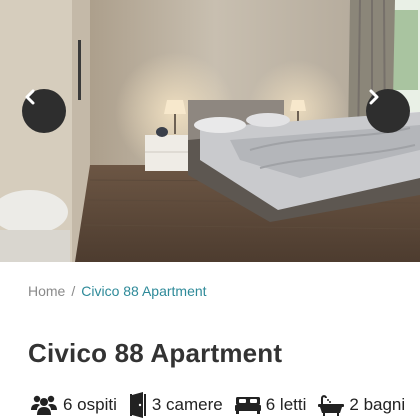 This screenshot has width=420, height=420. I want to click on users-icon, so click(44, 405).